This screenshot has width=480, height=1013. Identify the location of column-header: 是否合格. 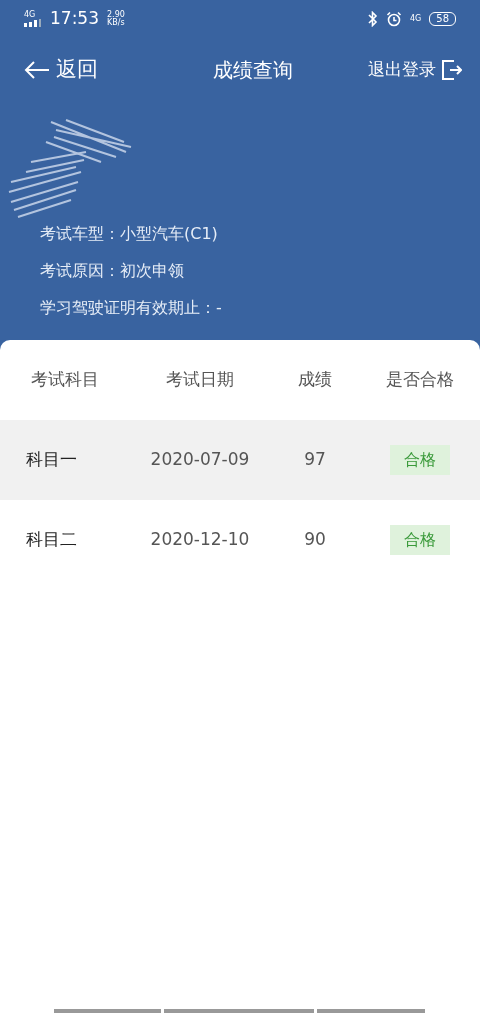
(420, 380).